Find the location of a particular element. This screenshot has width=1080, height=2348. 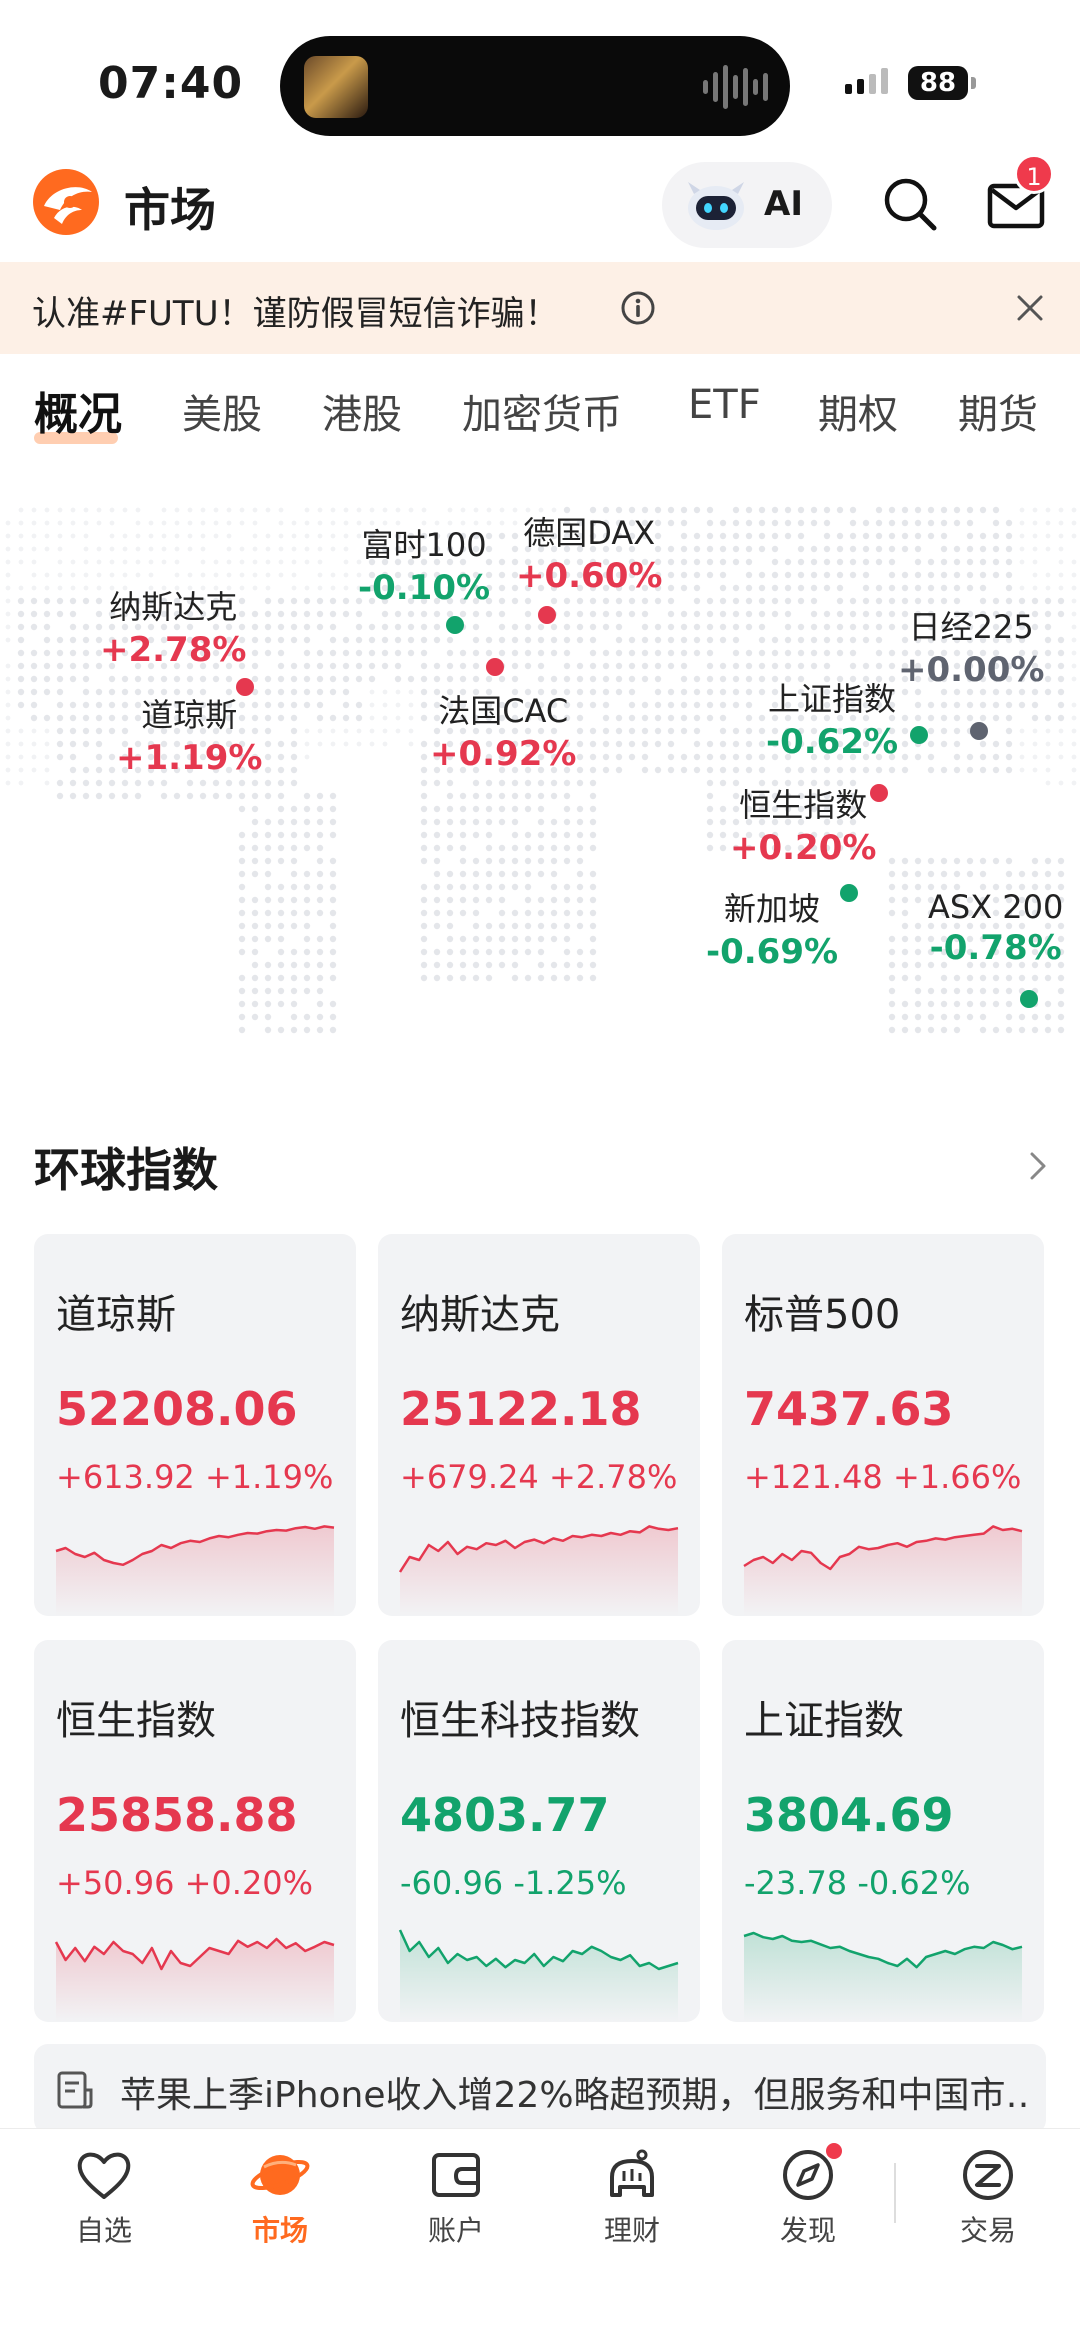

nav-wealth: 理财 is located at coordinates (632, 2198).